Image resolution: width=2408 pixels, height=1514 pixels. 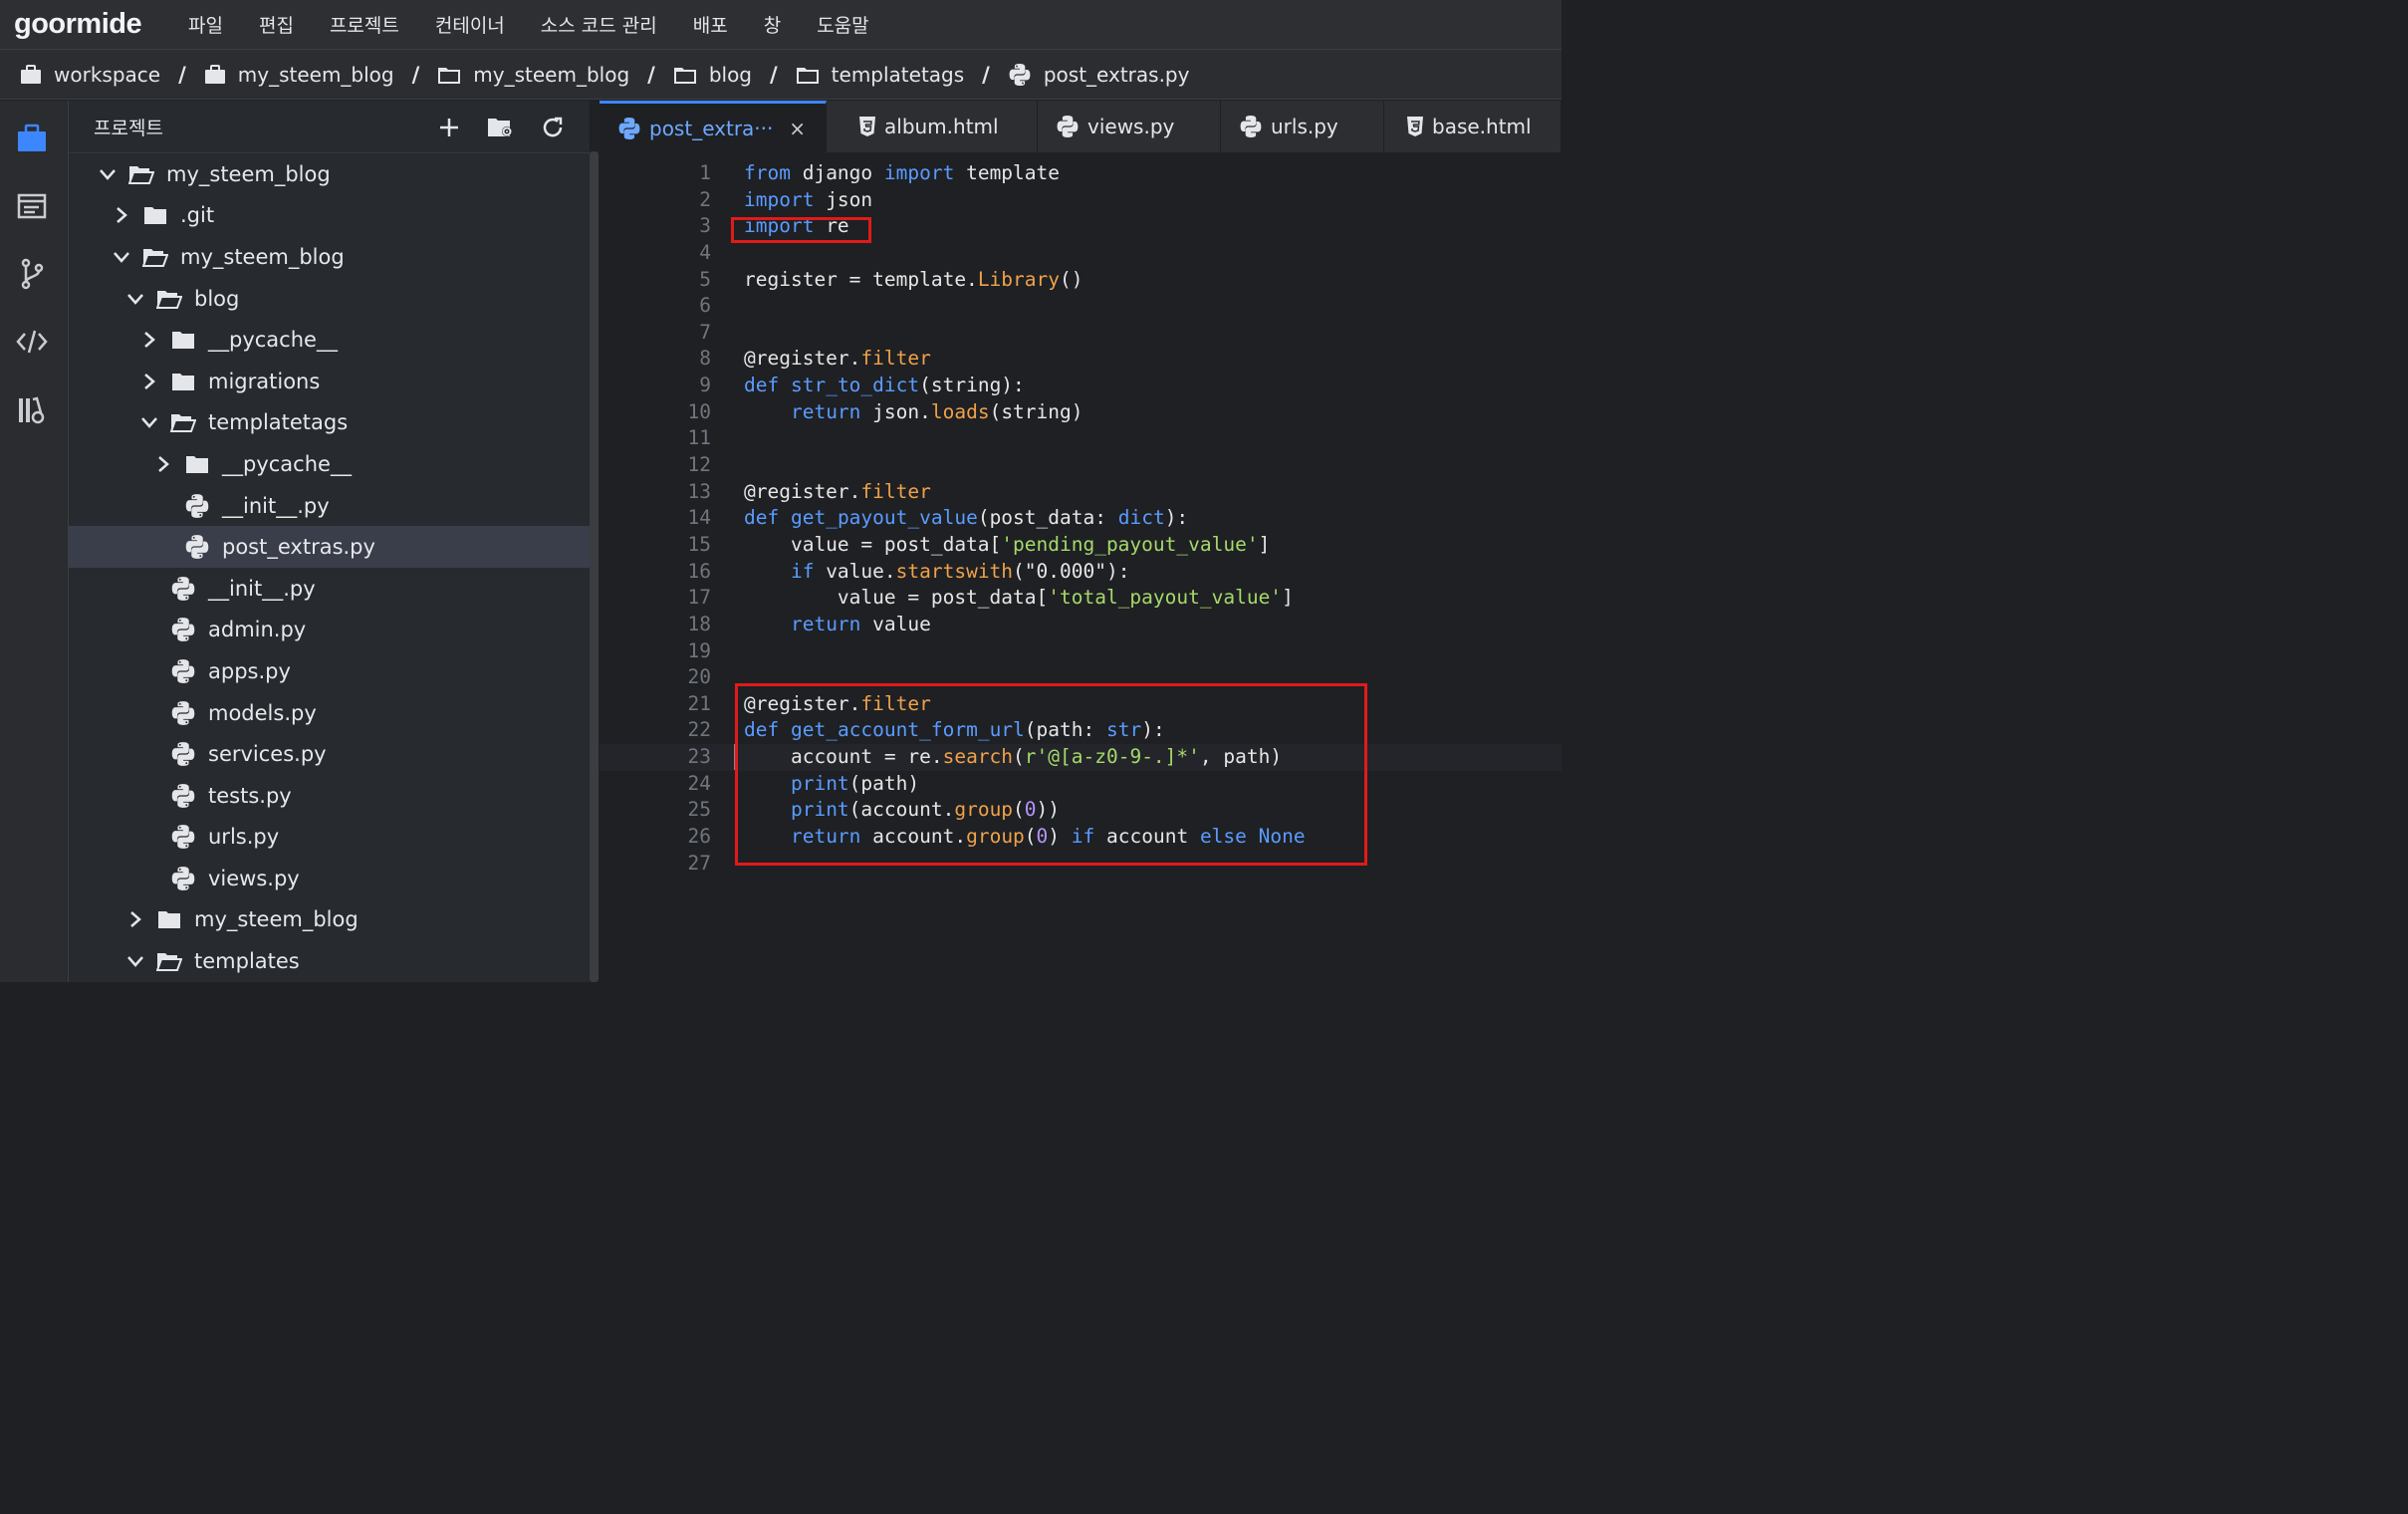 I want to click on code-line: 2 import json, so click(x=1081, y=201).